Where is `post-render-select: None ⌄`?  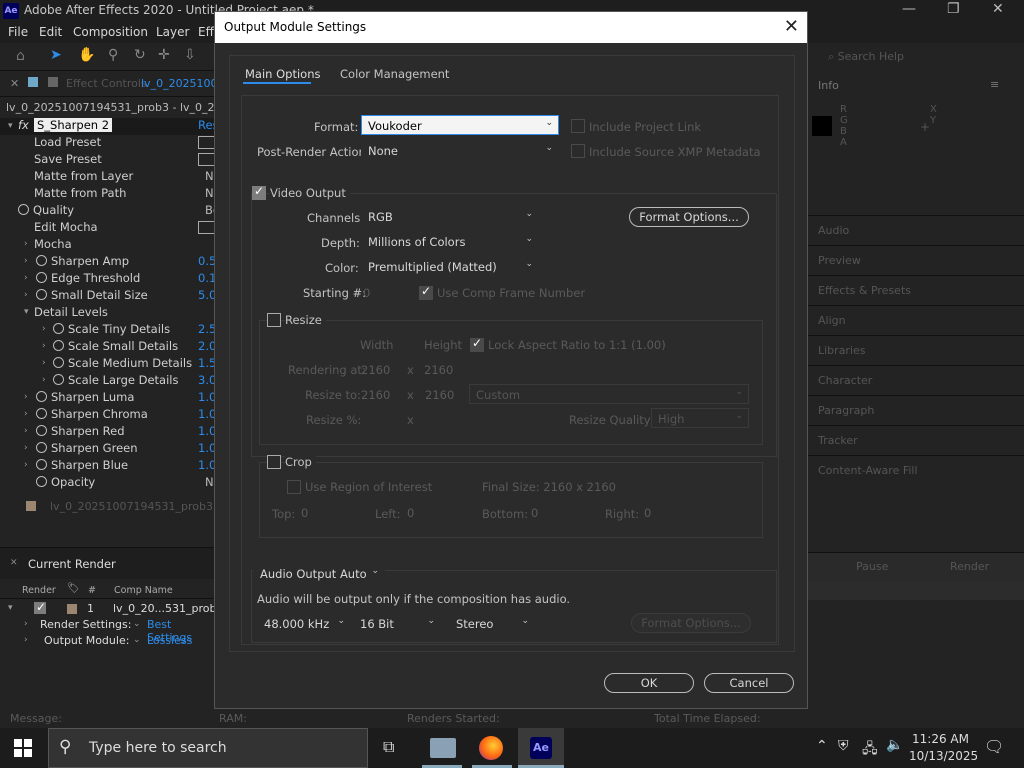 post-render-select: None ⌄ is located at coordinates (460, 150).